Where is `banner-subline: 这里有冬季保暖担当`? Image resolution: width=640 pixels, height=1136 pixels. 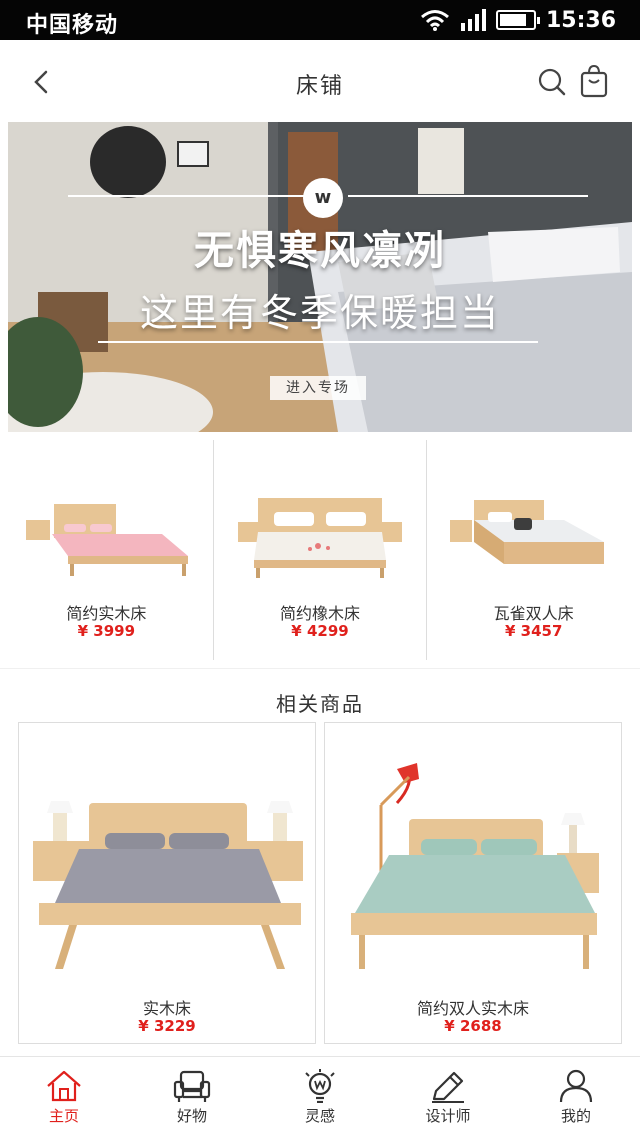
banner-subline: 这里有冬季保暖担当 is located at coordinates (319, 313).